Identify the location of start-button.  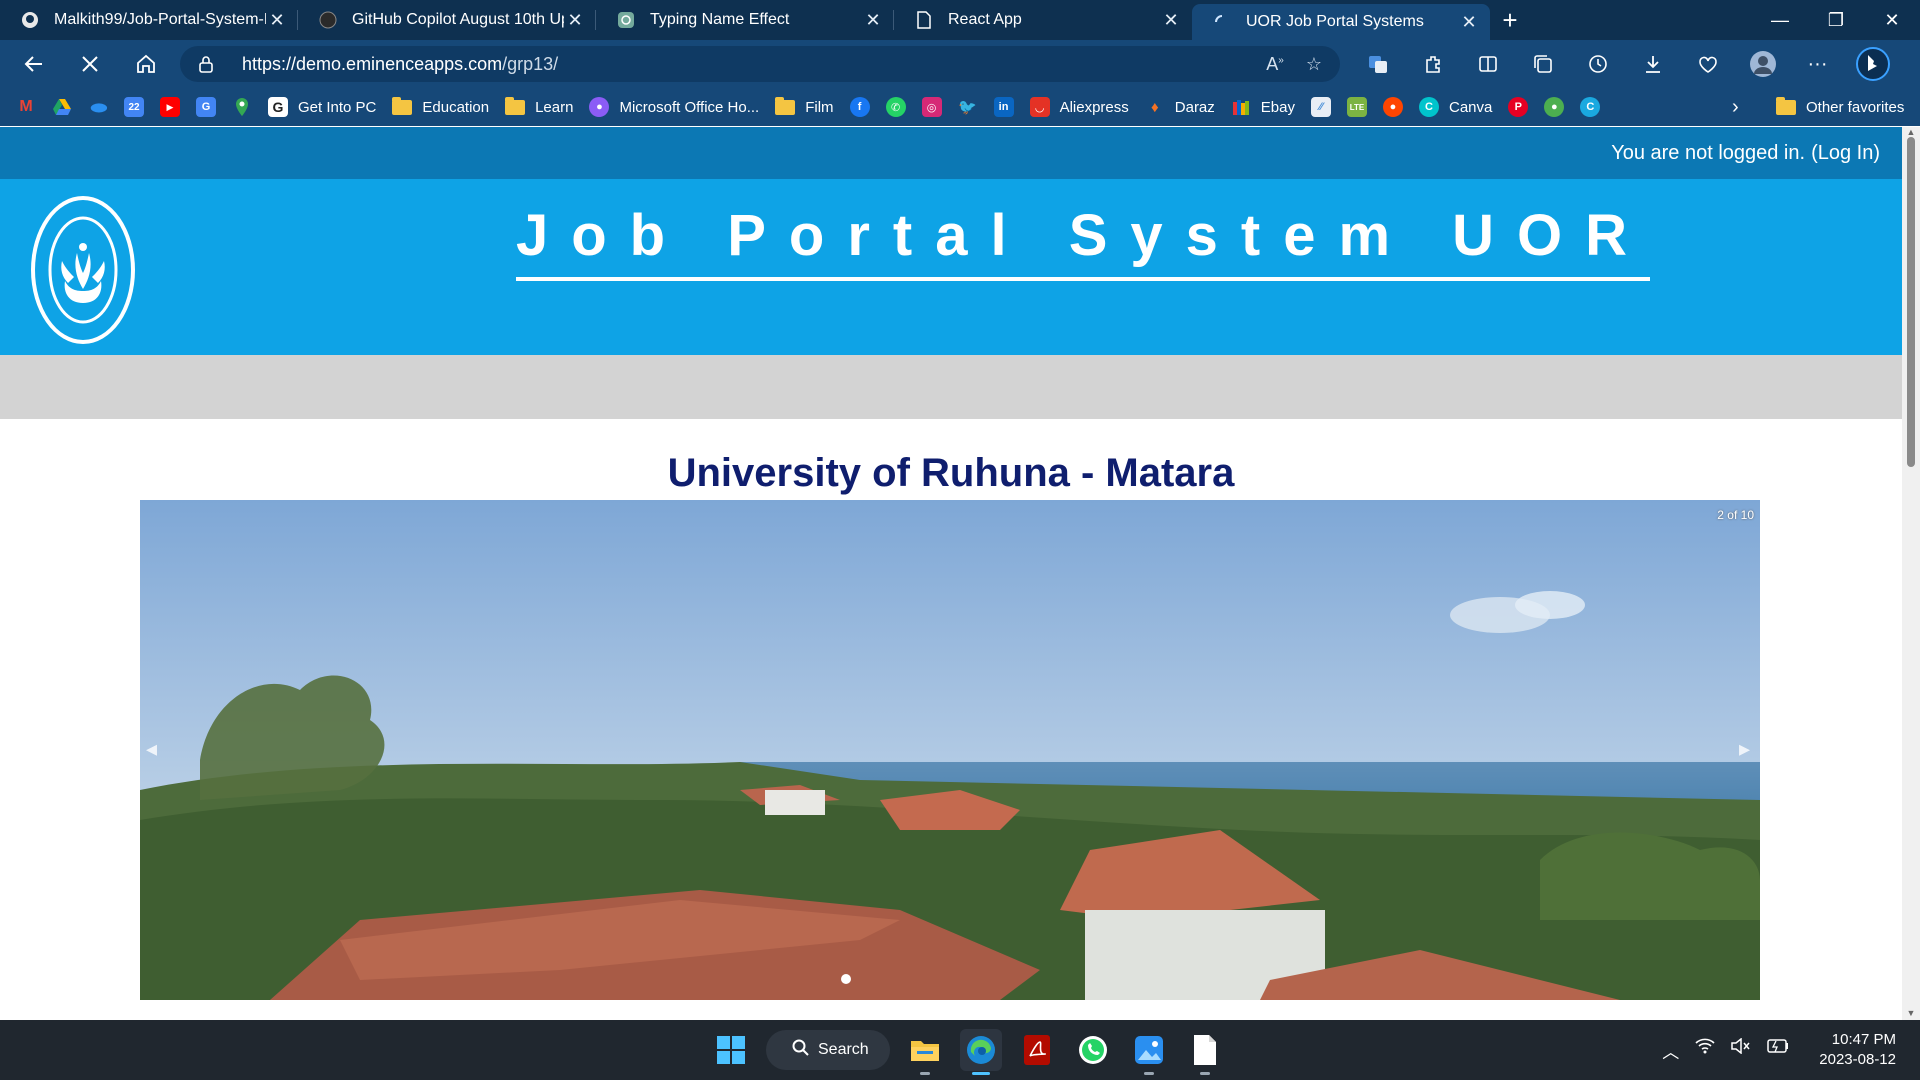
(731, 1050).